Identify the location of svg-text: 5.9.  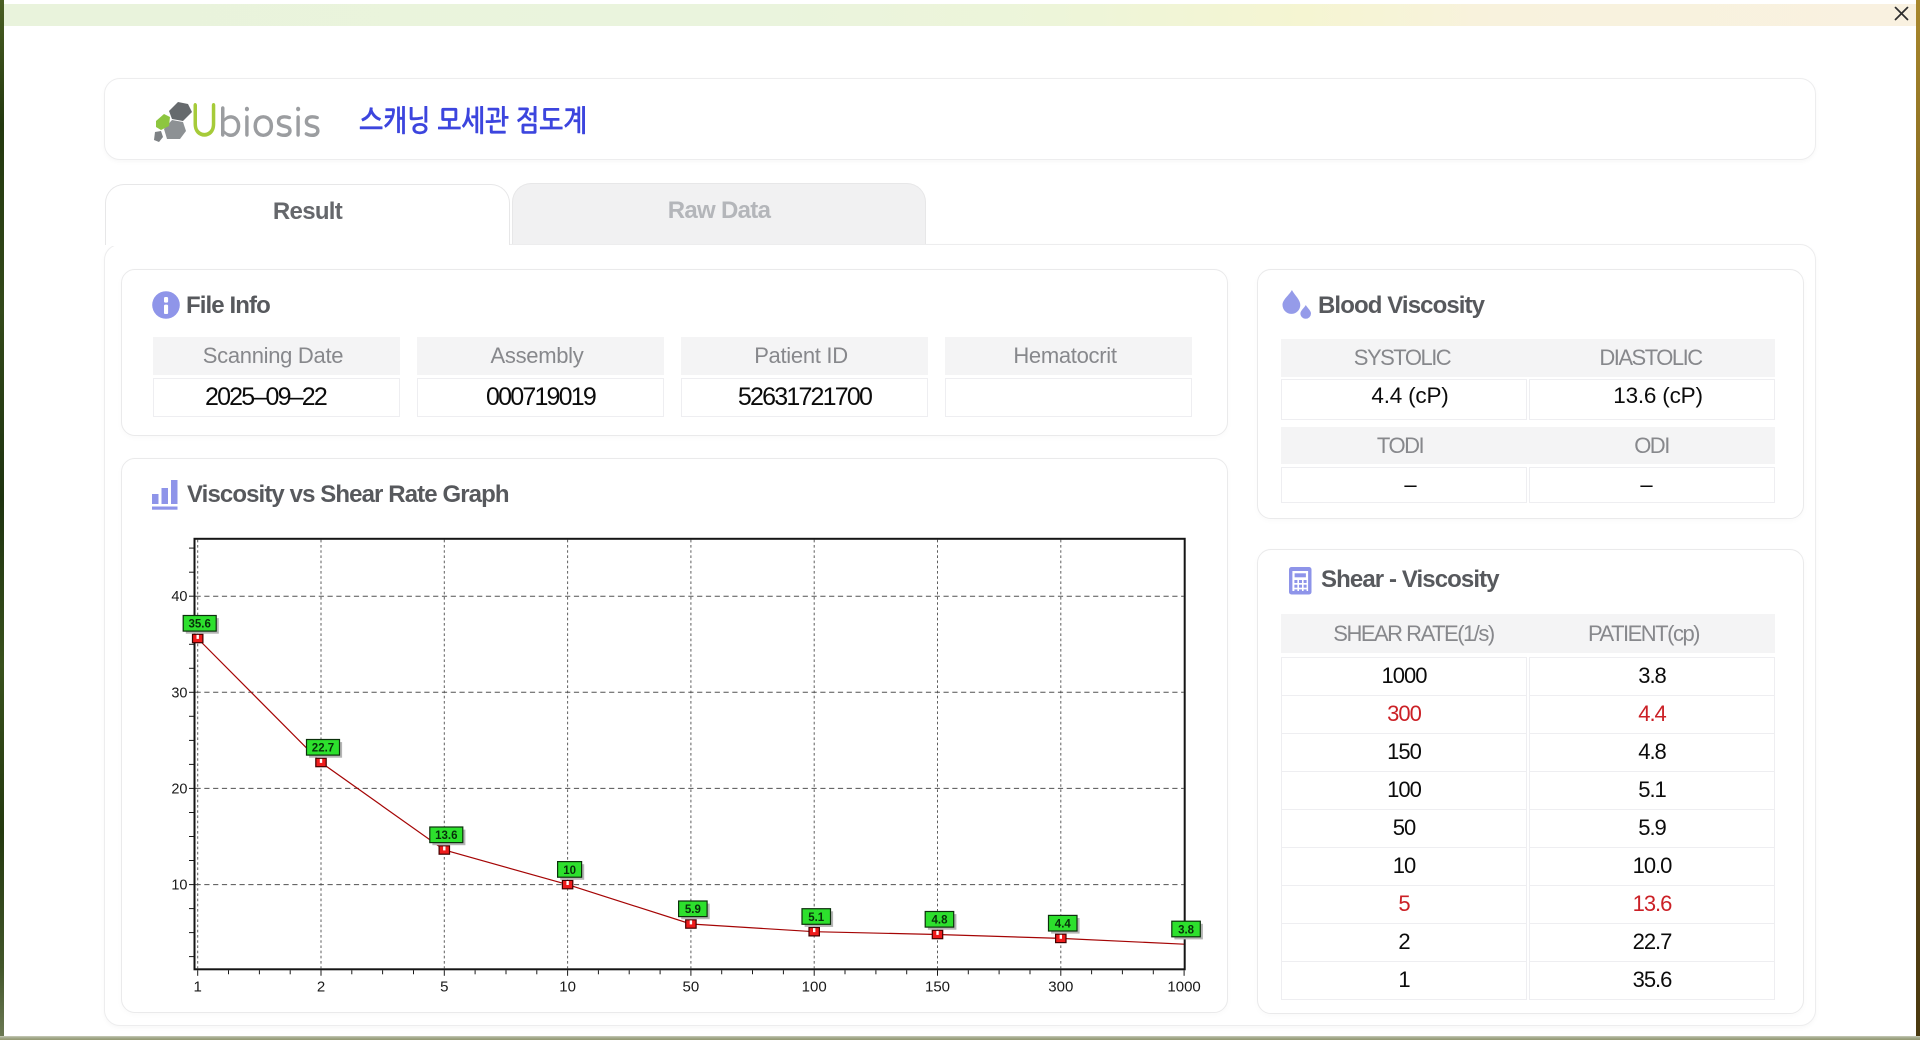
(693, 910).